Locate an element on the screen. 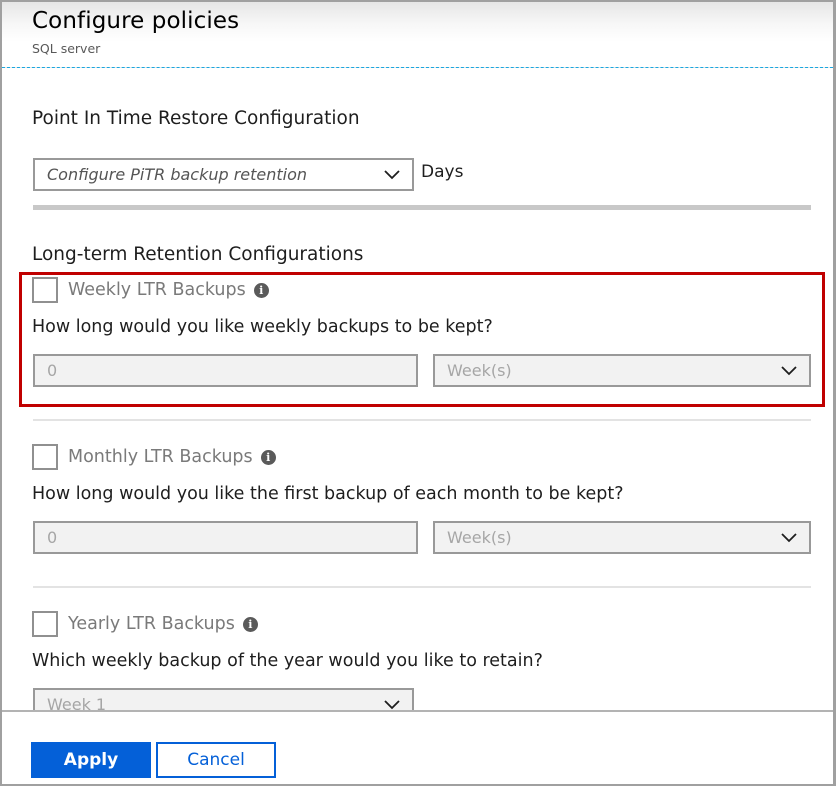  blade-header: Configure policies SQL server is located at coordinates (417, 35).